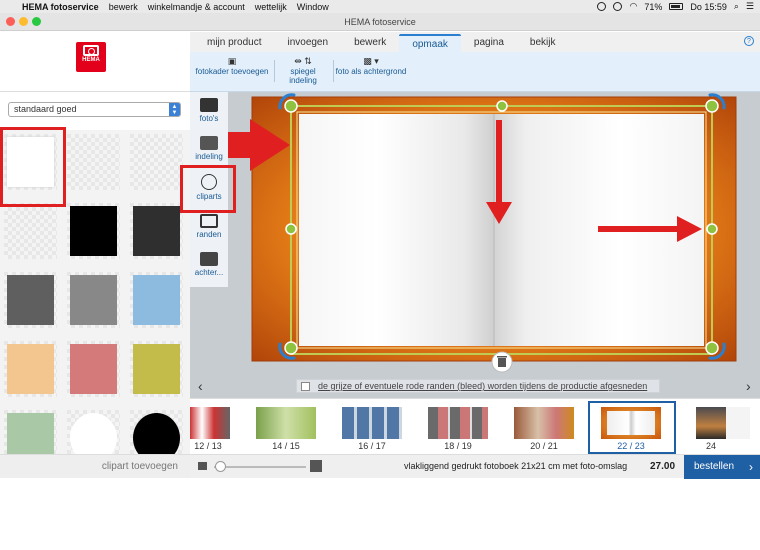  Describe the element at coordinates (196, 7) in the screenshot. I see `menu-winkelmandje: winkelmandje & account` at that location.